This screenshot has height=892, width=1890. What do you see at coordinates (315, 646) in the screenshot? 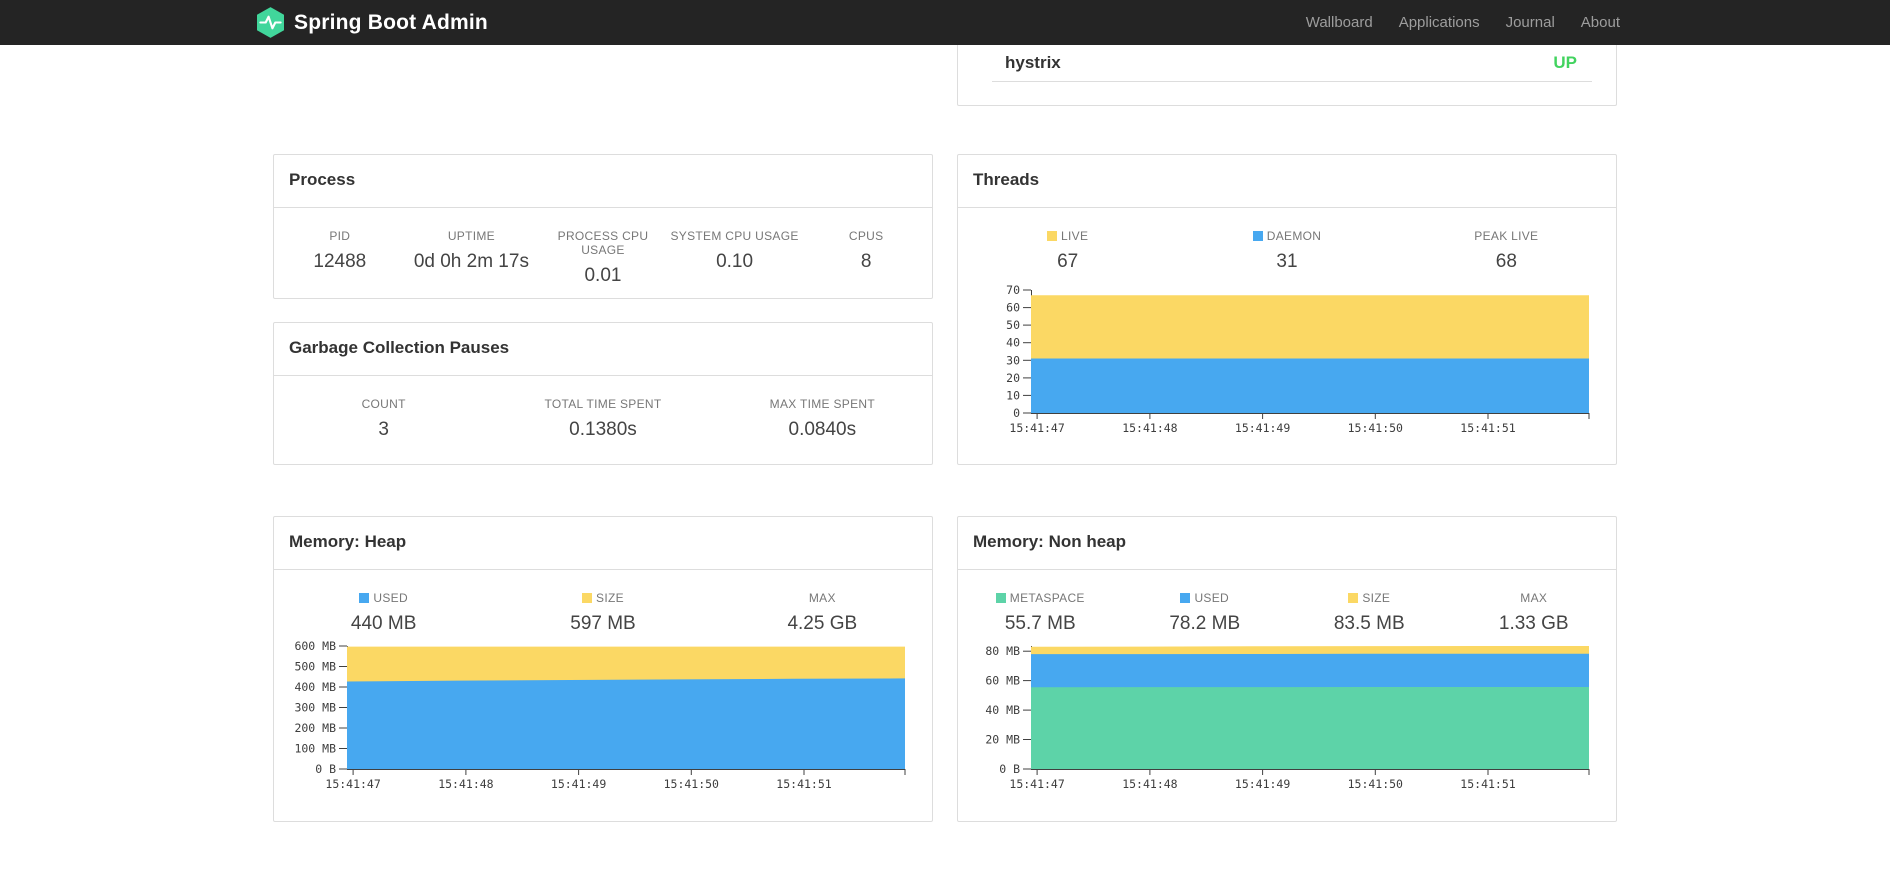
I see `svg-text: 600 MB` at bounding box center [315, 646].